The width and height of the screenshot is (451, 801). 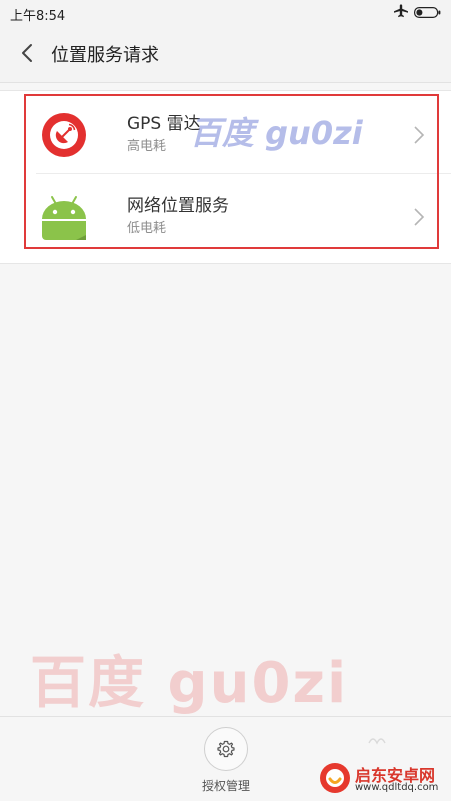 I want to click on item-subtitle: 高电耗, so click(x=147, y=146).